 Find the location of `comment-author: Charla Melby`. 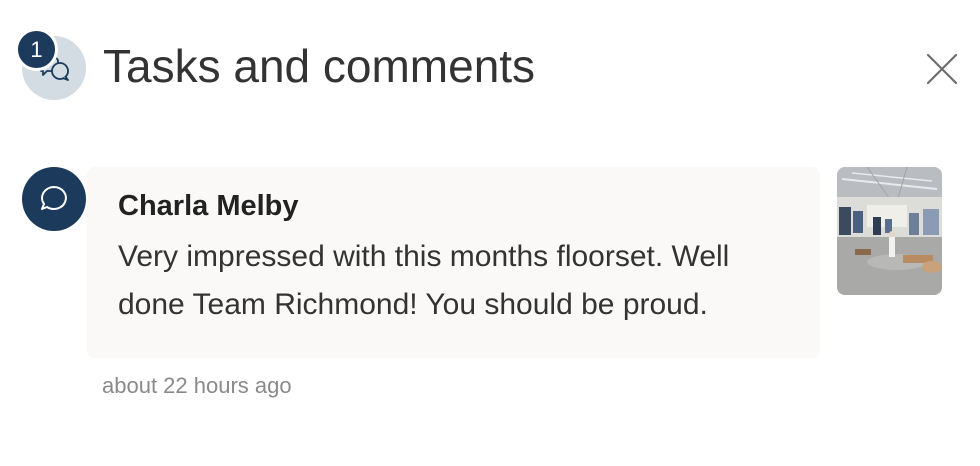

comment-author: Charla Melby is located at coordinates (208, 206).